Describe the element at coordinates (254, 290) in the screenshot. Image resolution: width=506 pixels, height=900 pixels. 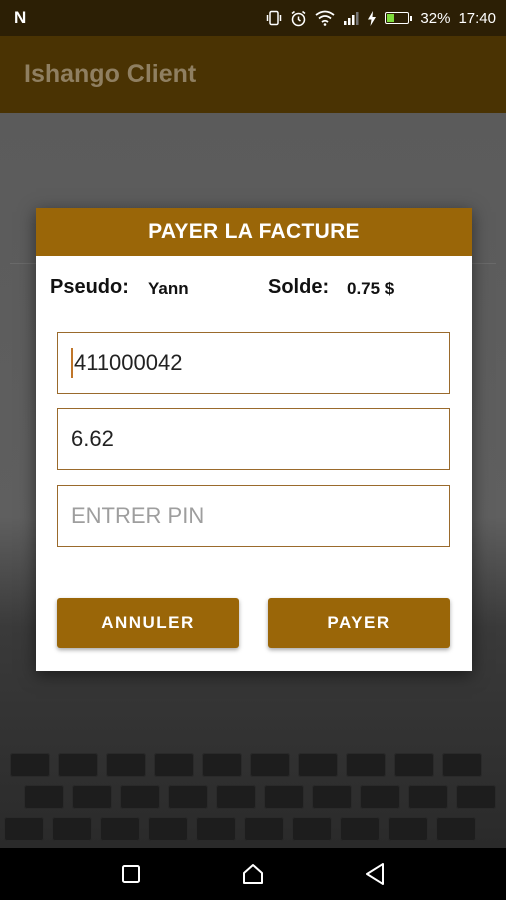
I see `account-info-row: Pseudo: Yann Solde: 0.75 $` at that location.